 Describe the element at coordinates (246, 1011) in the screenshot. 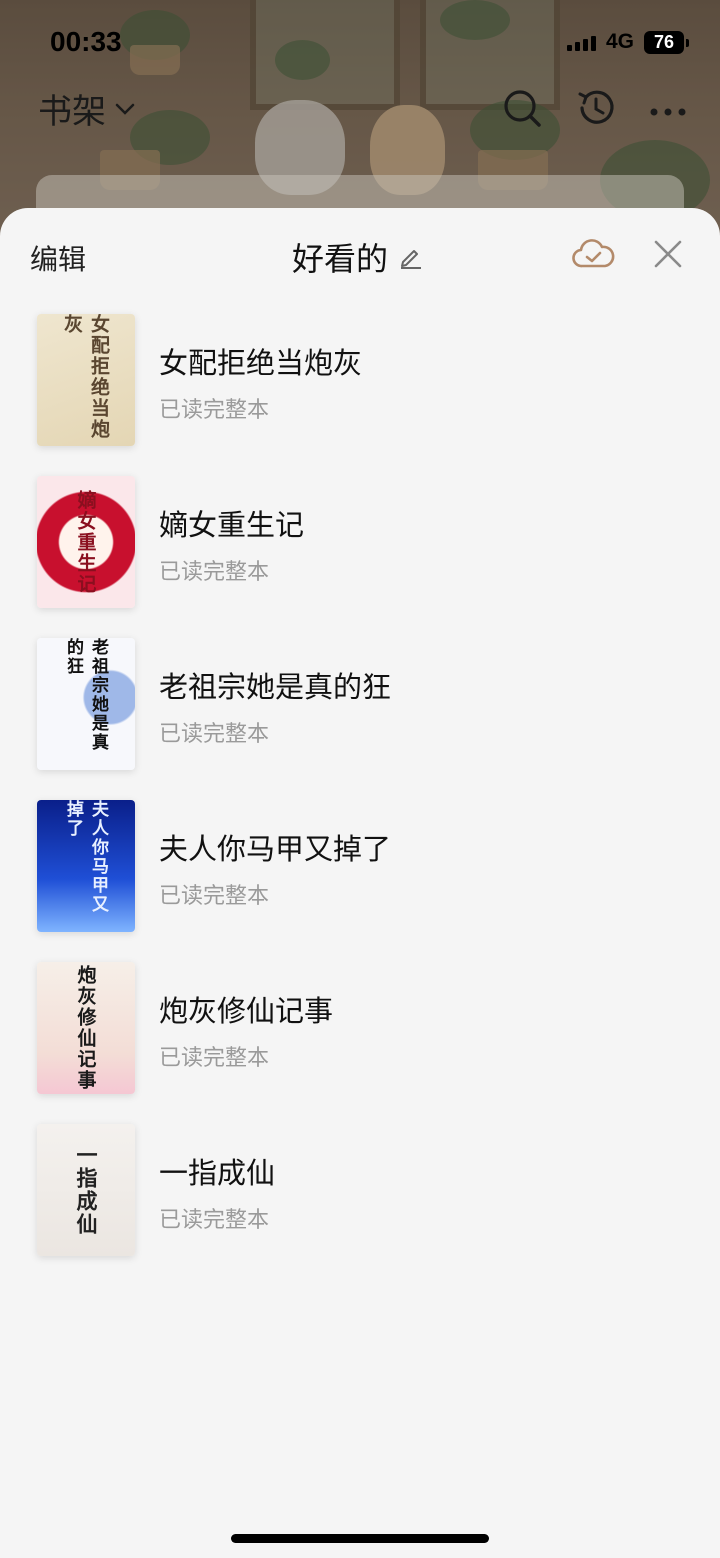

I see `book-title: 炮灰修仙记事` at that location.